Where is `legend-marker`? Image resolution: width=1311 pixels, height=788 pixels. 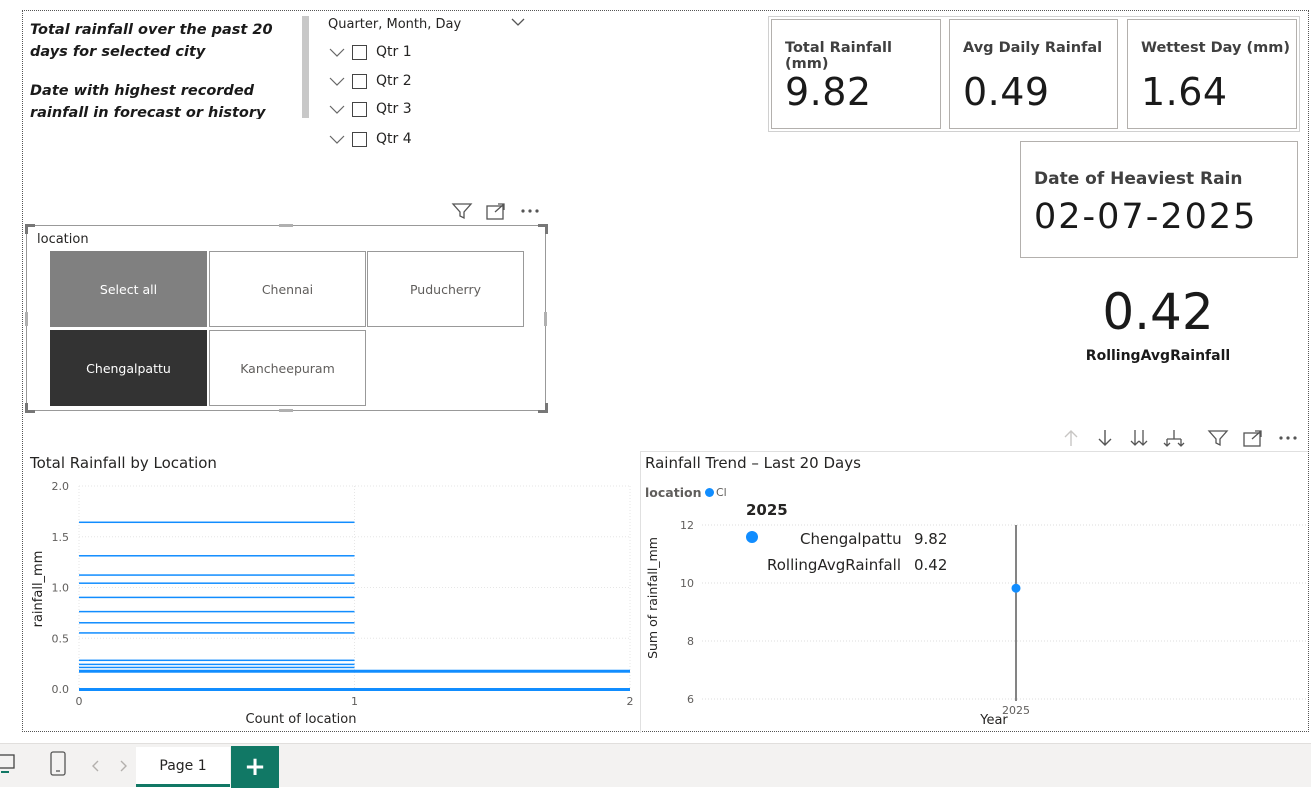 legend-marker is located at coordinates (709, 492).